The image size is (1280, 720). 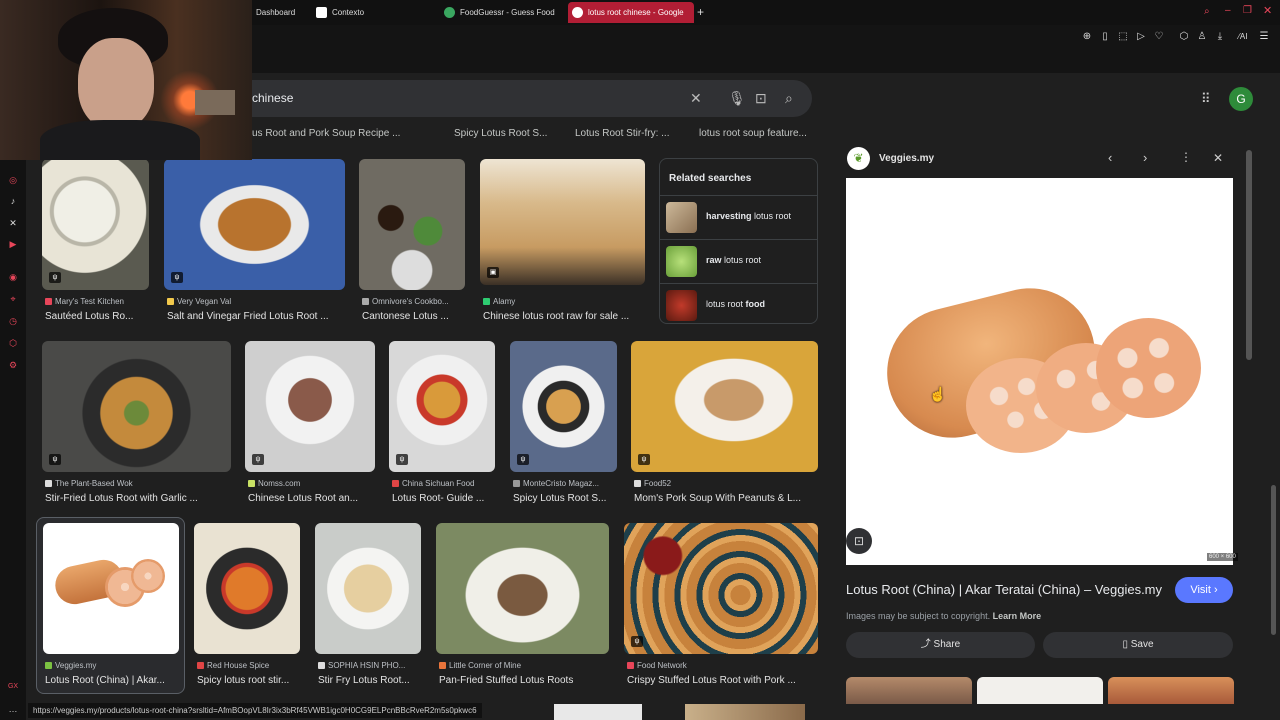 What do you see at coordinates (1138, 645) in the screenshot?
I see `save-button: ▯ Save` at bounding box center [1138, 645].